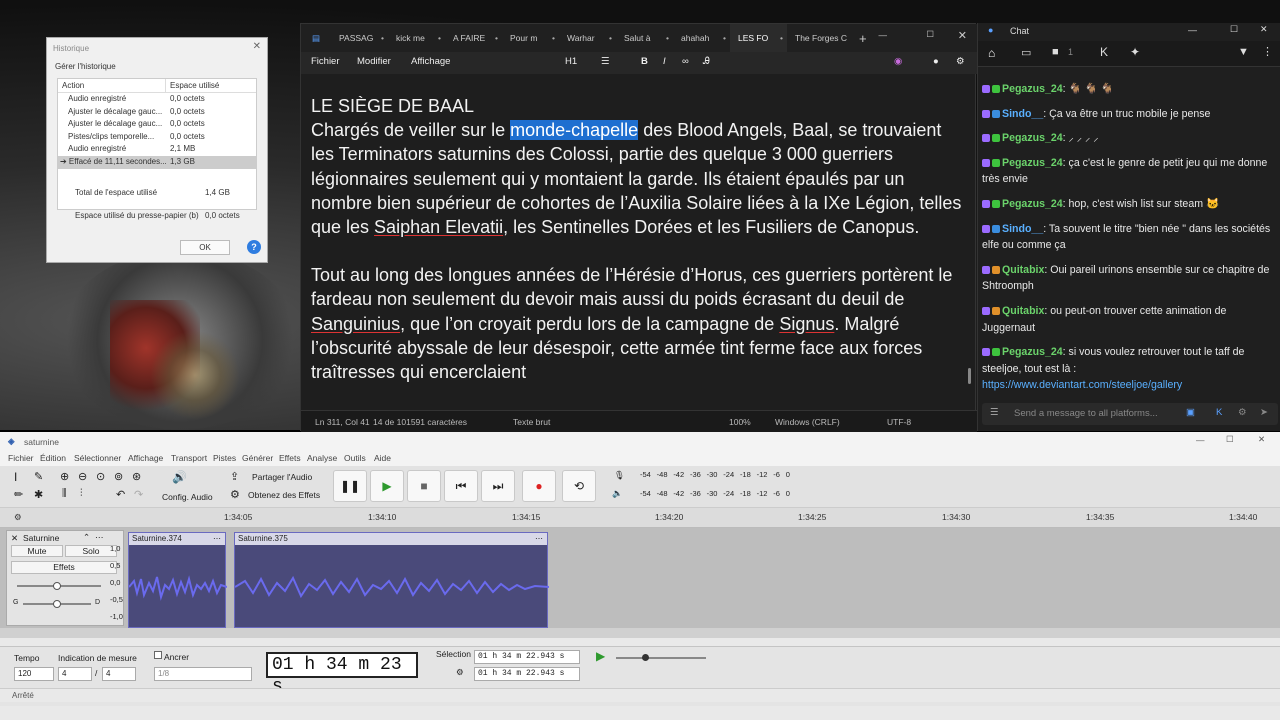 The width and height of the screenshot is (1280, 720). What do you see at coordinates (100, 476) in the screenshot?
I see `zoom-fit-icon: ⊙` at bounding box center [100, 476].